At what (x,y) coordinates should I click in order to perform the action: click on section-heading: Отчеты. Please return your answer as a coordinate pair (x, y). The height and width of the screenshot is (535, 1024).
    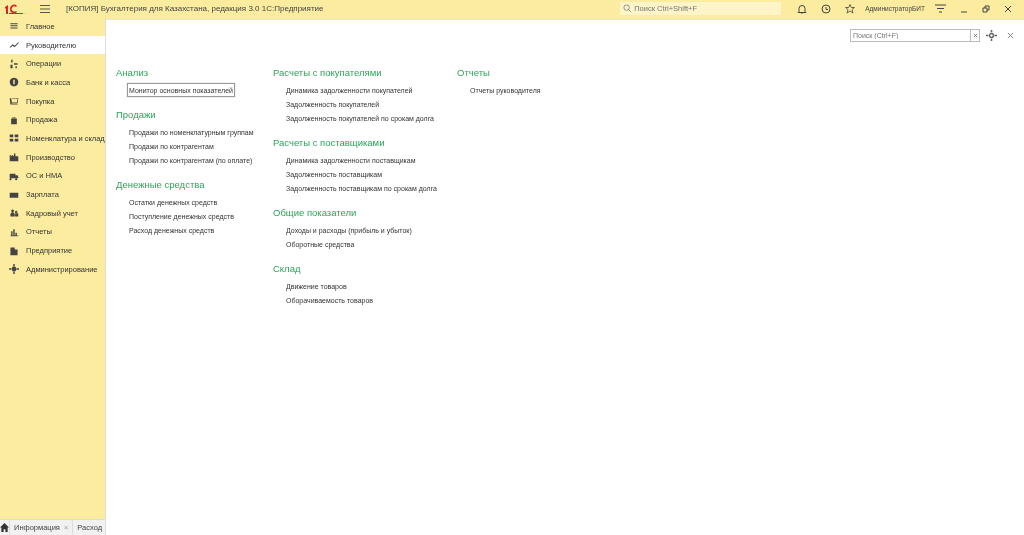
    Looking at the image, I should click on (473, 72).